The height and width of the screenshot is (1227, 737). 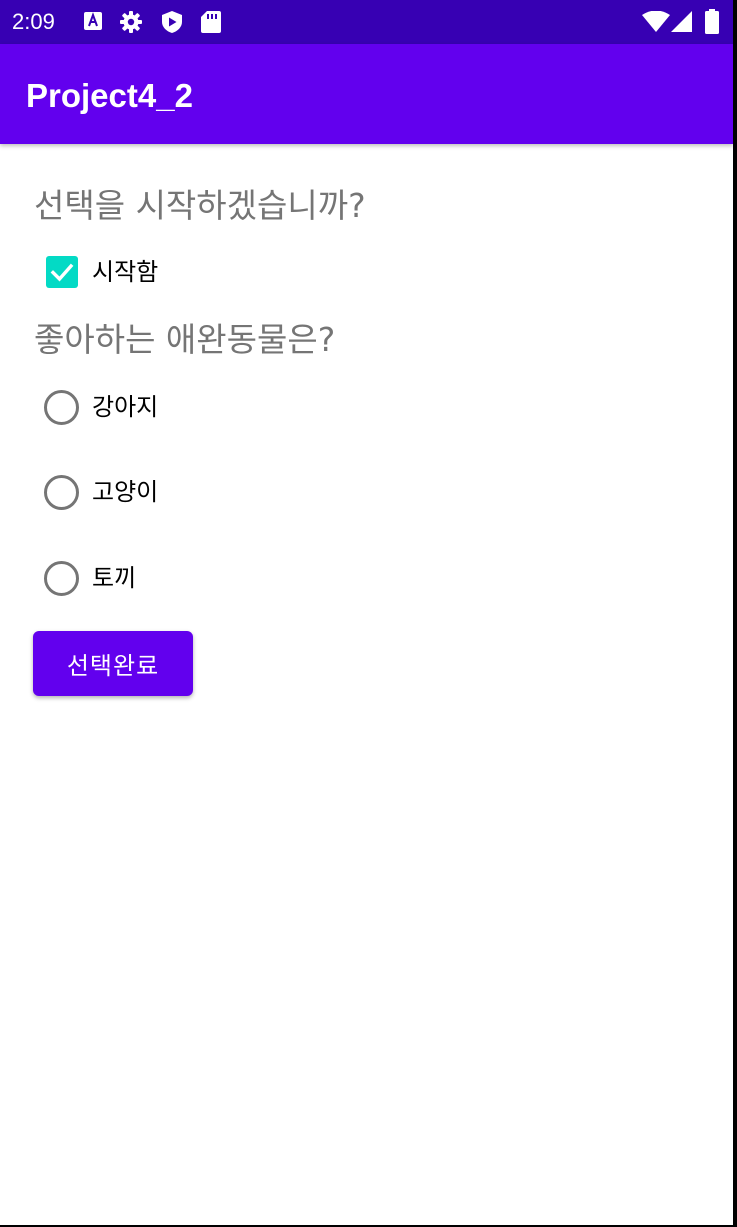 What do you see at coordinates (172, 22) in the screenshot?
I see `play-protect-icon` at bounding box center [172, 22].